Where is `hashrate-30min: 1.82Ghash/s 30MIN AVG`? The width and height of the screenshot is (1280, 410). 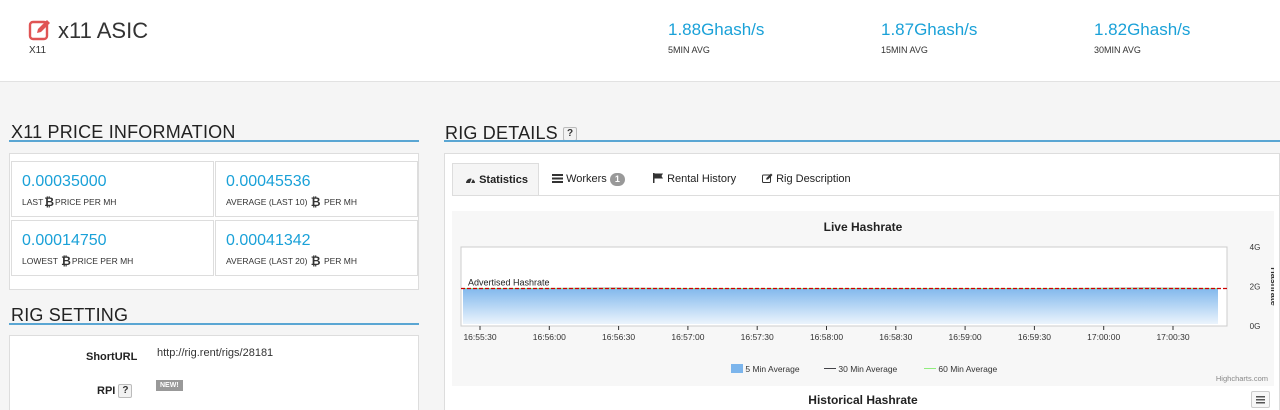
hashrate-30min: 1.82Ghash/s 30MIN AVG is located at coordinates (1142, 37).